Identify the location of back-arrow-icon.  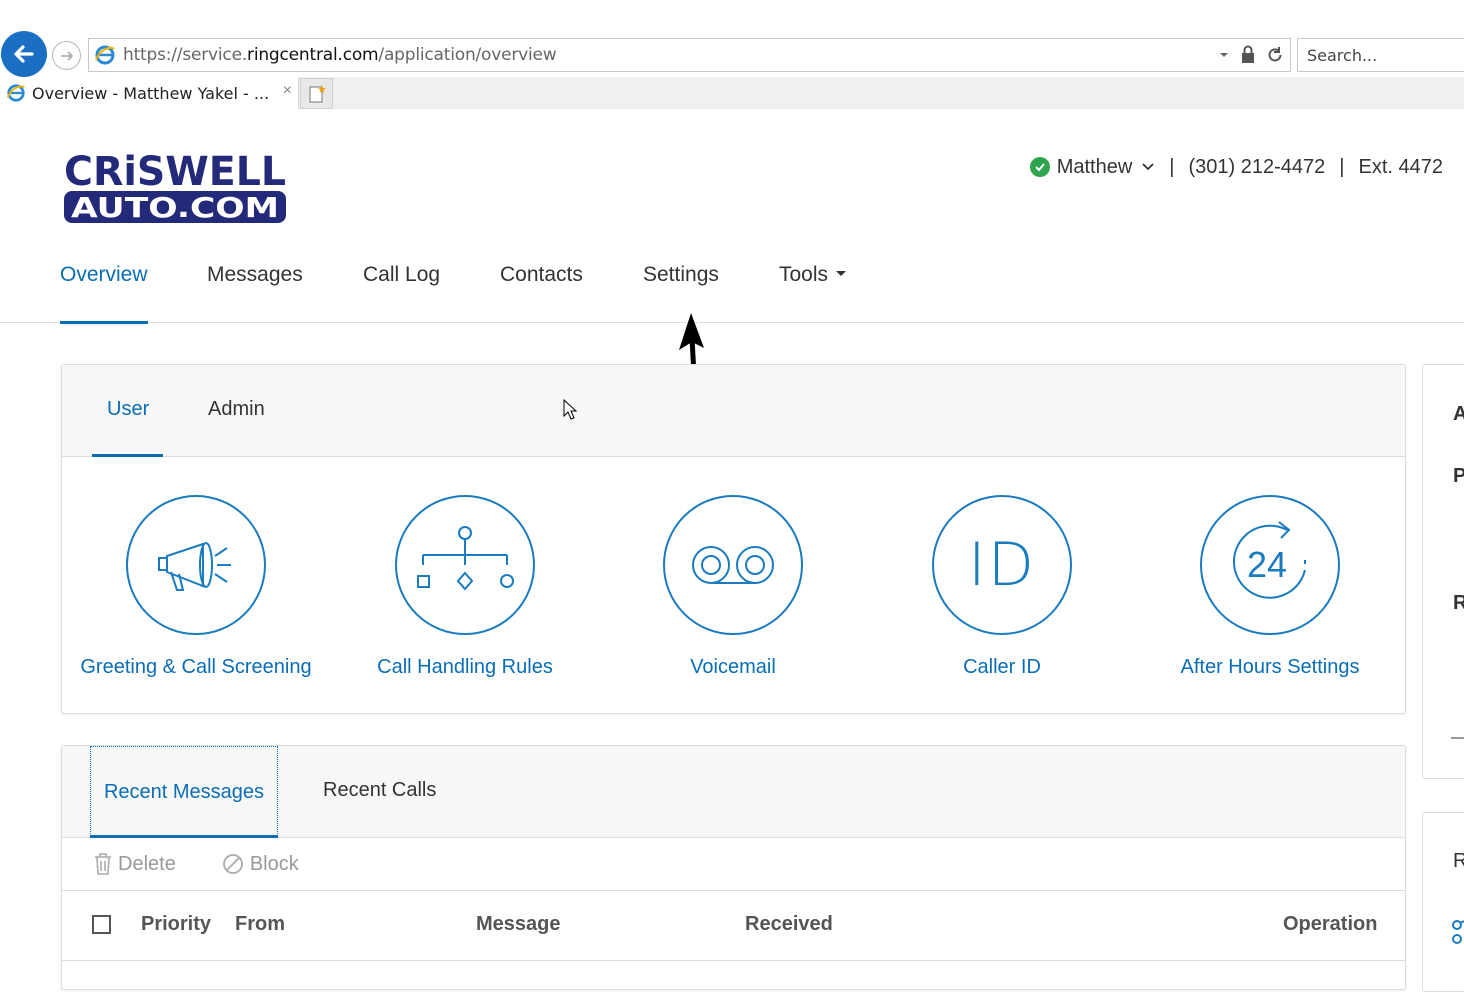
(24, 54).